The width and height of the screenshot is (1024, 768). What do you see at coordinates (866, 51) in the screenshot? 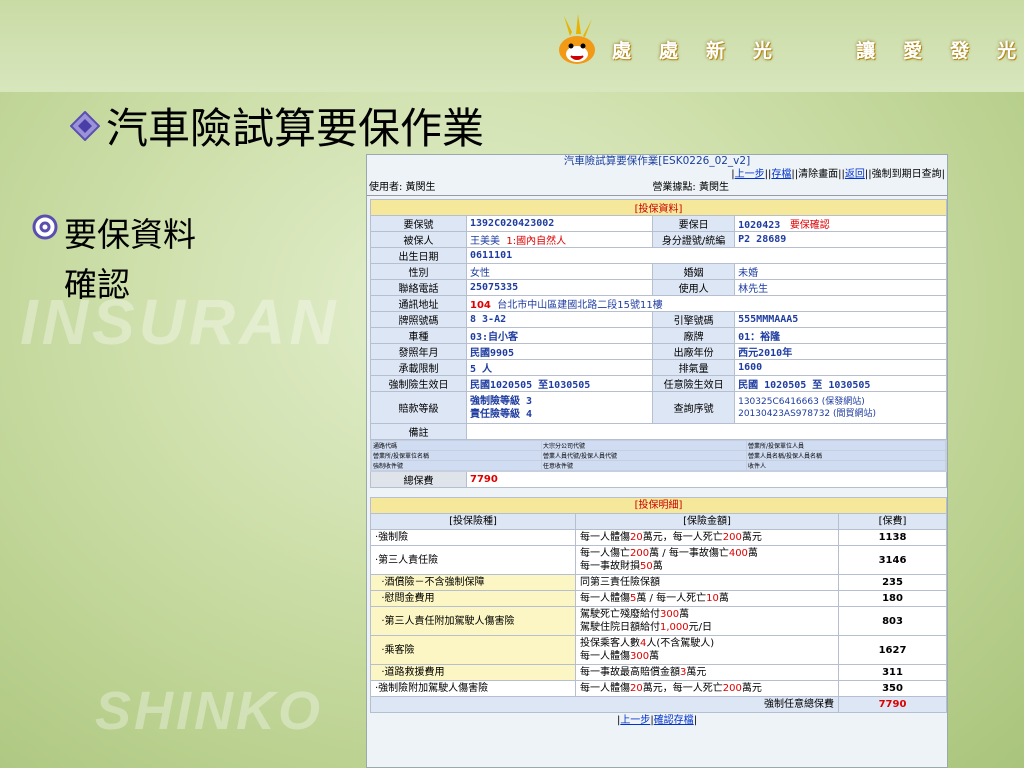
I see `slogan-char: 讓` at bounding box center [866, 51].